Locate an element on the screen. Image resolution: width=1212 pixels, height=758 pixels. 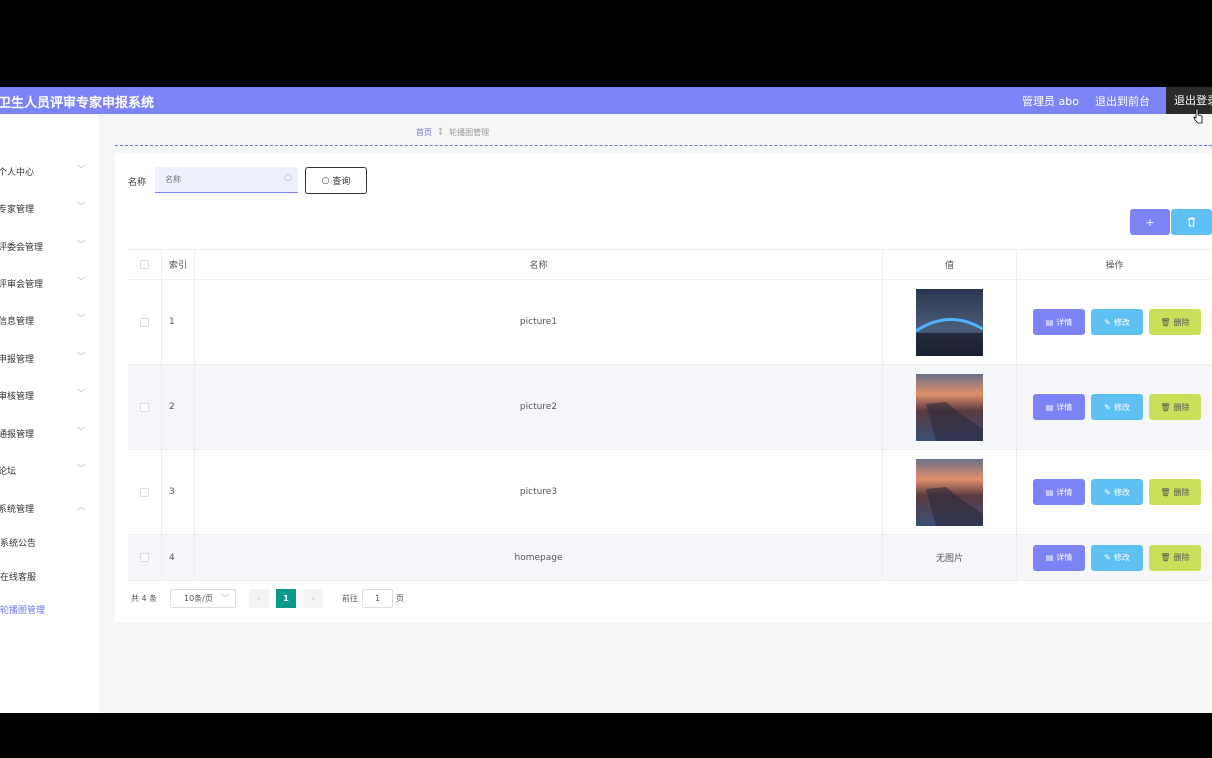
query-button: ○ 查询 is located at coordinates (336, 180).